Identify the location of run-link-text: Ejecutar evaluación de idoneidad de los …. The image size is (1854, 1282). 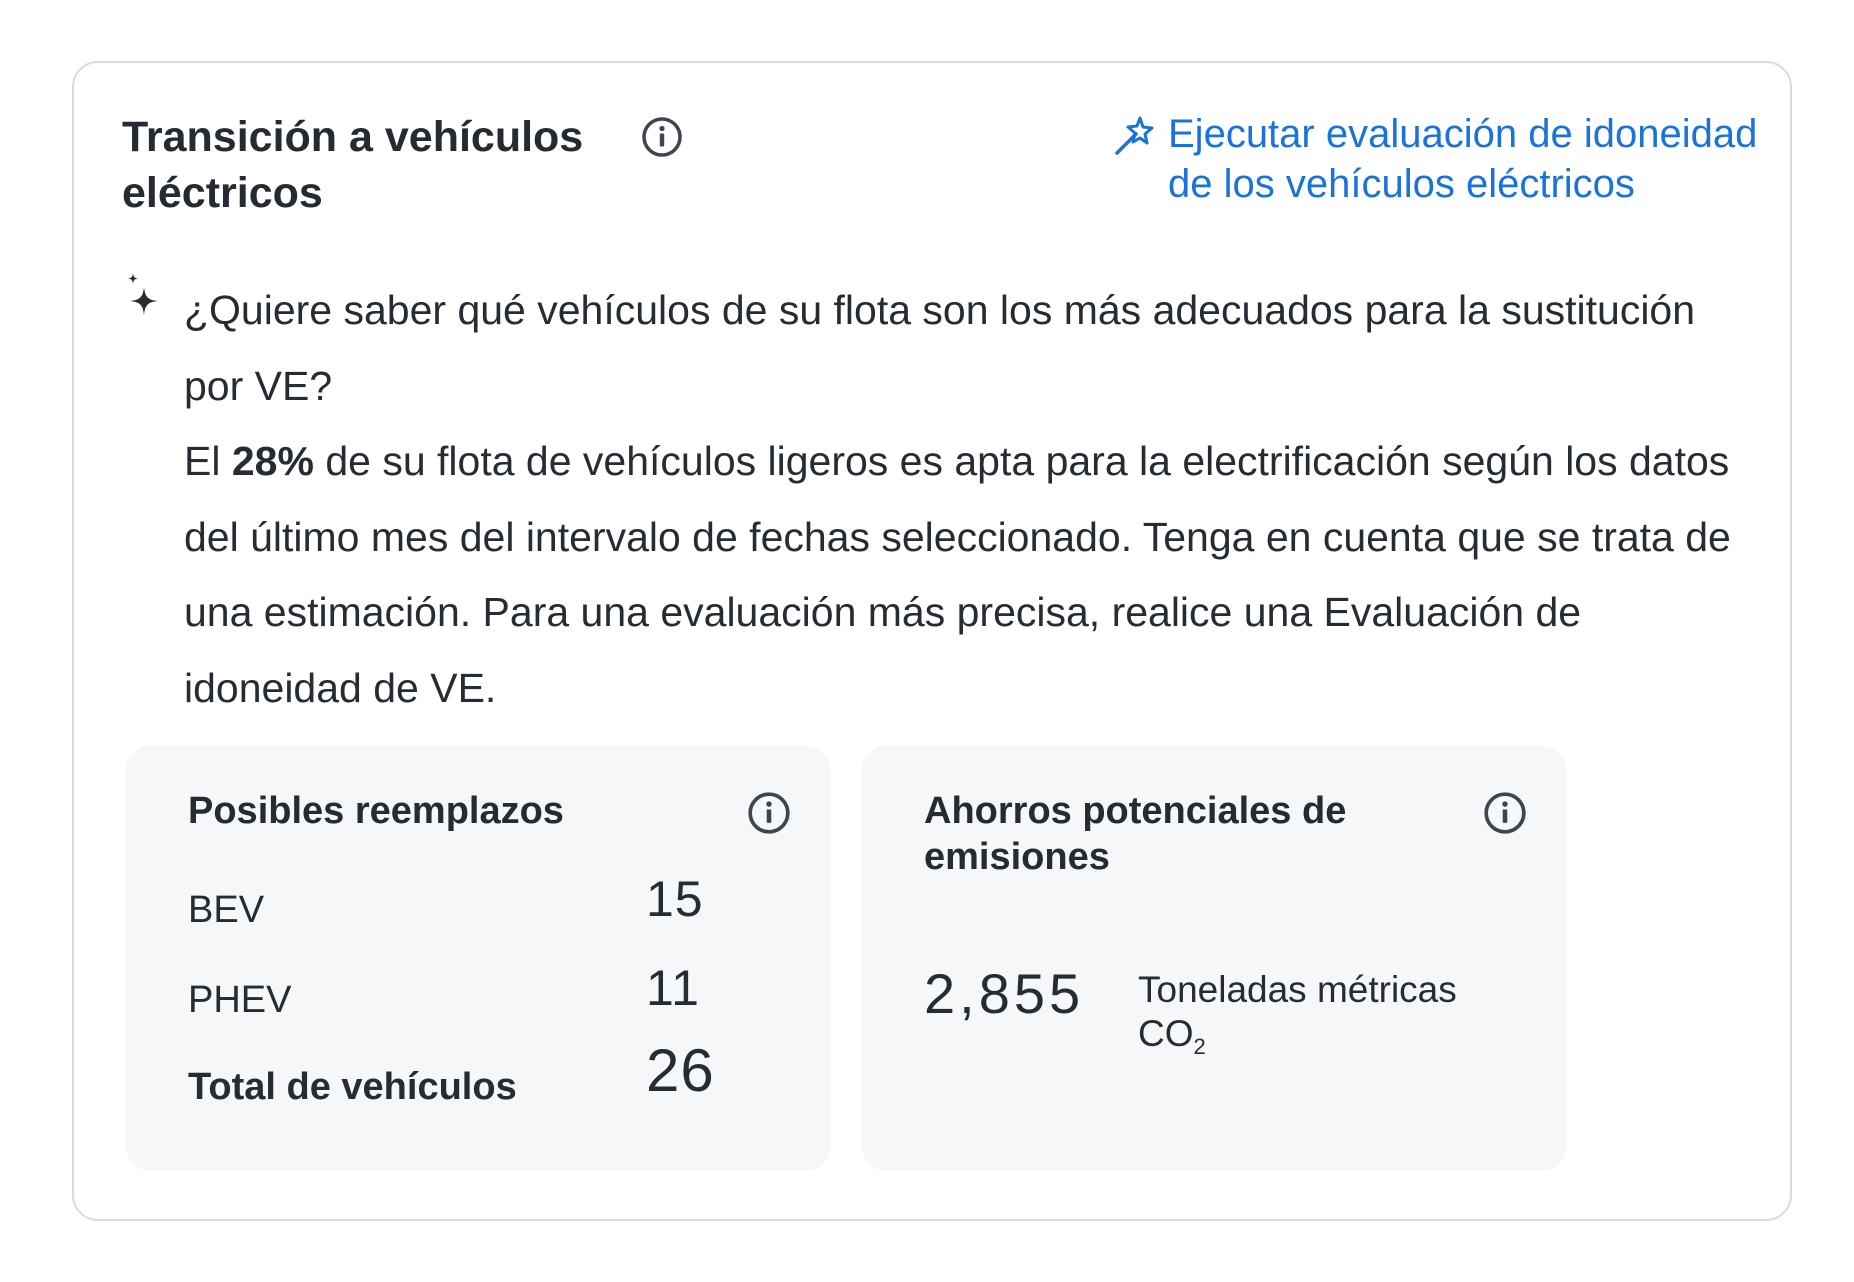
(1468, 159).